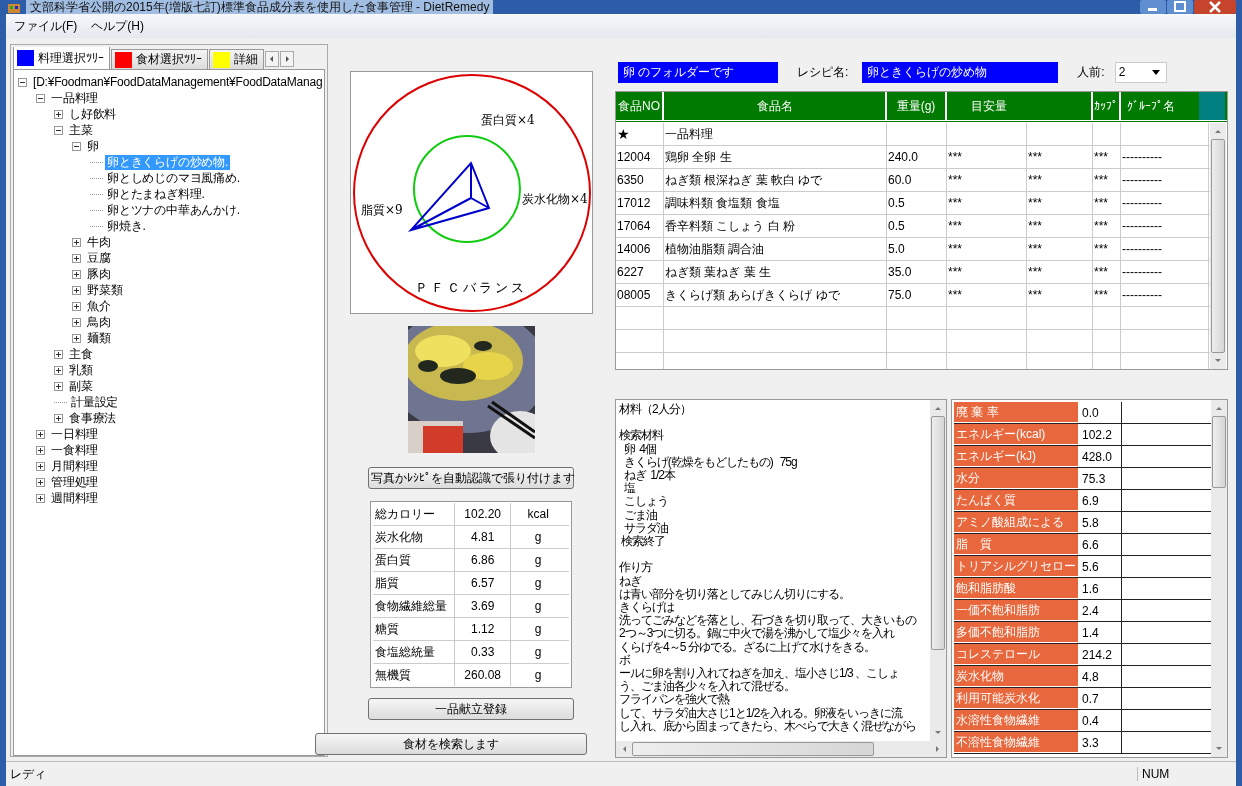  I want to click on tree-item: 野菜類, so click(105, 290).